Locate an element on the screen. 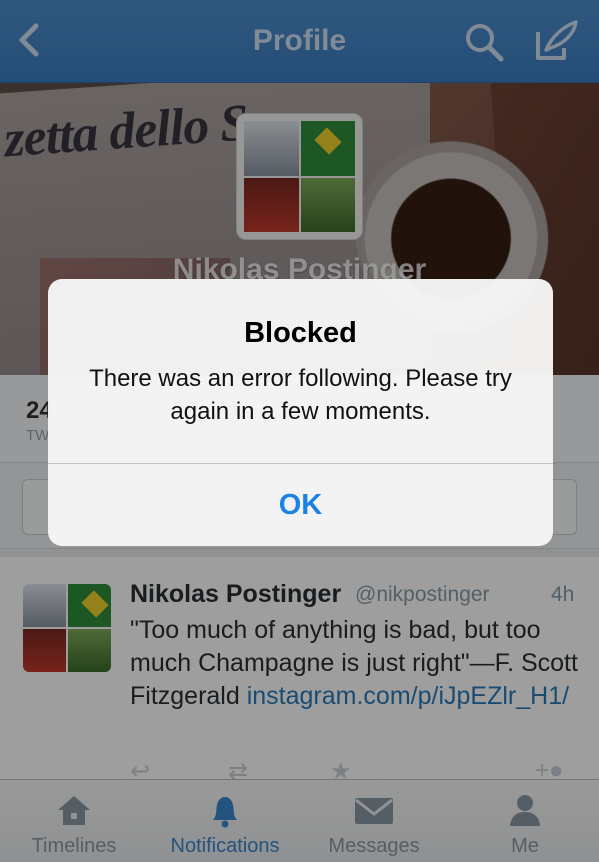 This screenshot has width=599, height=862. ok-button: OK is located at coordinates (300, 505).